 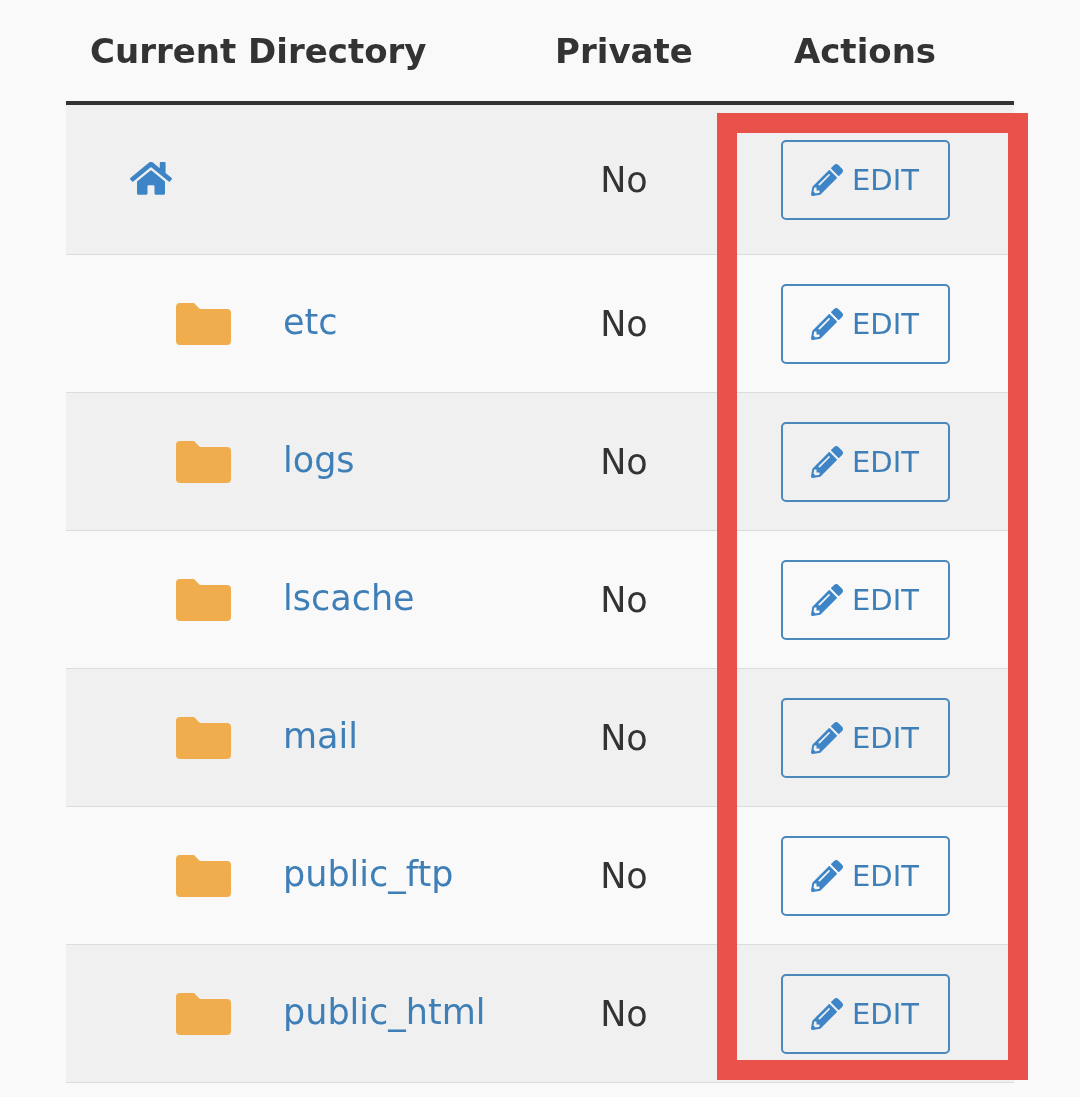 I want to click on directory-link: lscache, so click(x=349, y=597).